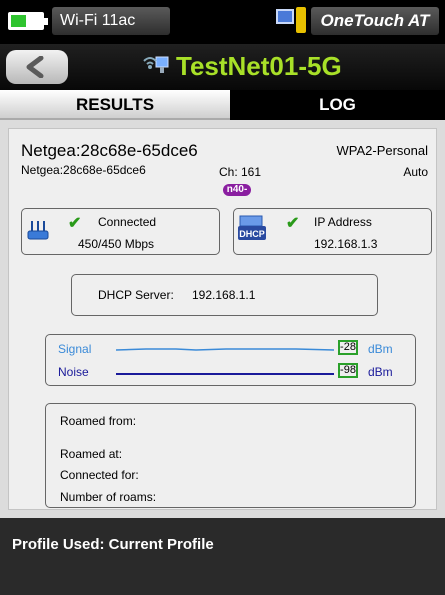 This screenshot has width=445, height=595. I want to click on network-device-icon, so click(291, 21).